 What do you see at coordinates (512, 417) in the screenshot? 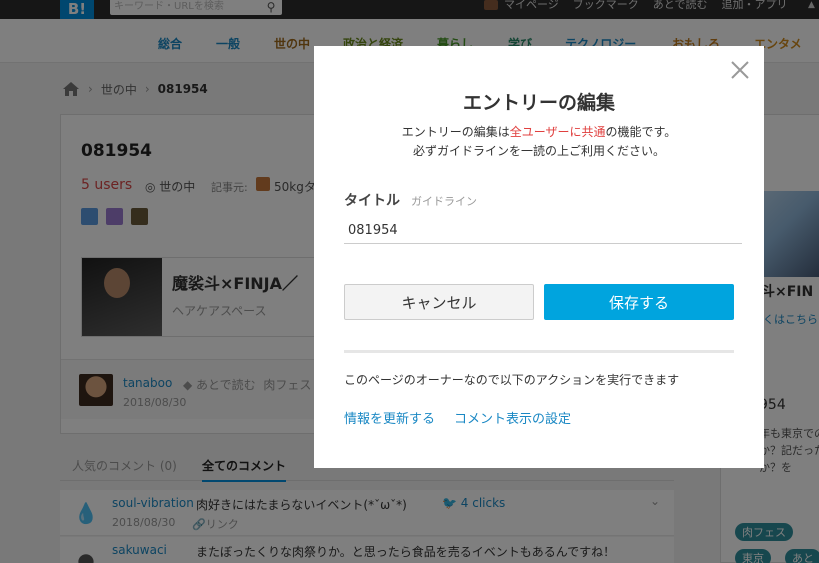
I see `comment-display-settings-link: コメント表示の設定` at bounding box center [512, 417].